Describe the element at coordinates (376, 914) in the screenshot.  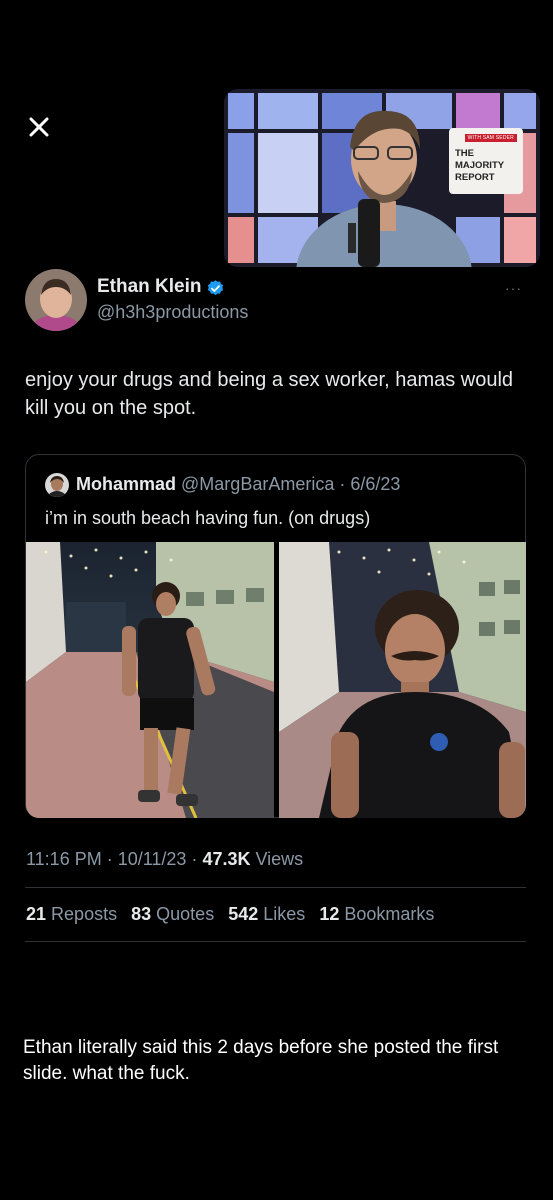
I see `bookmarks-stat: 12 Bookmarks` at that location.